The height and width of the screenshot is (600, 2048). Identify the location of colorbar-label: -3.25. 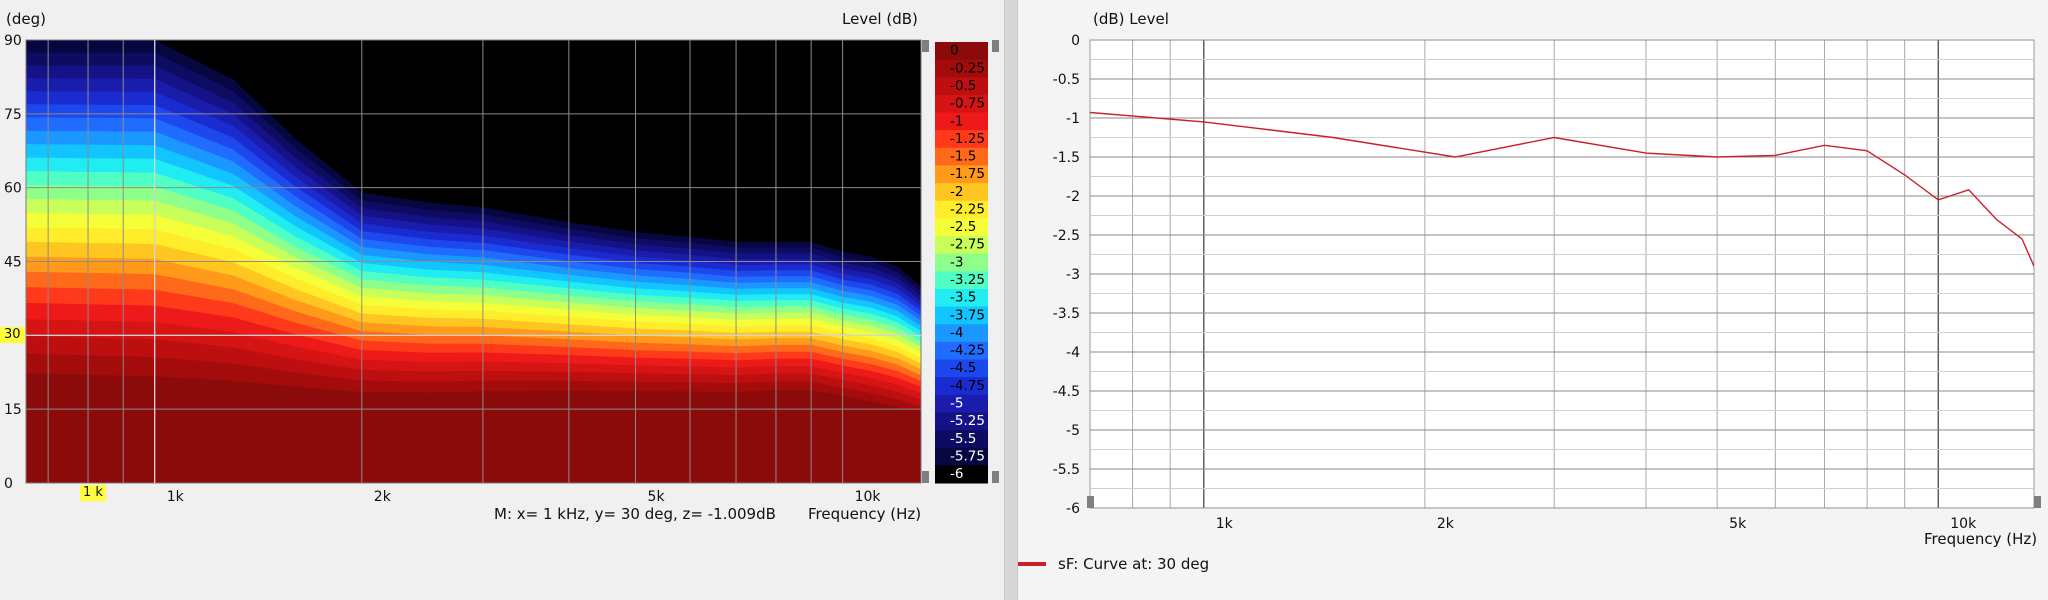
(967, 280).